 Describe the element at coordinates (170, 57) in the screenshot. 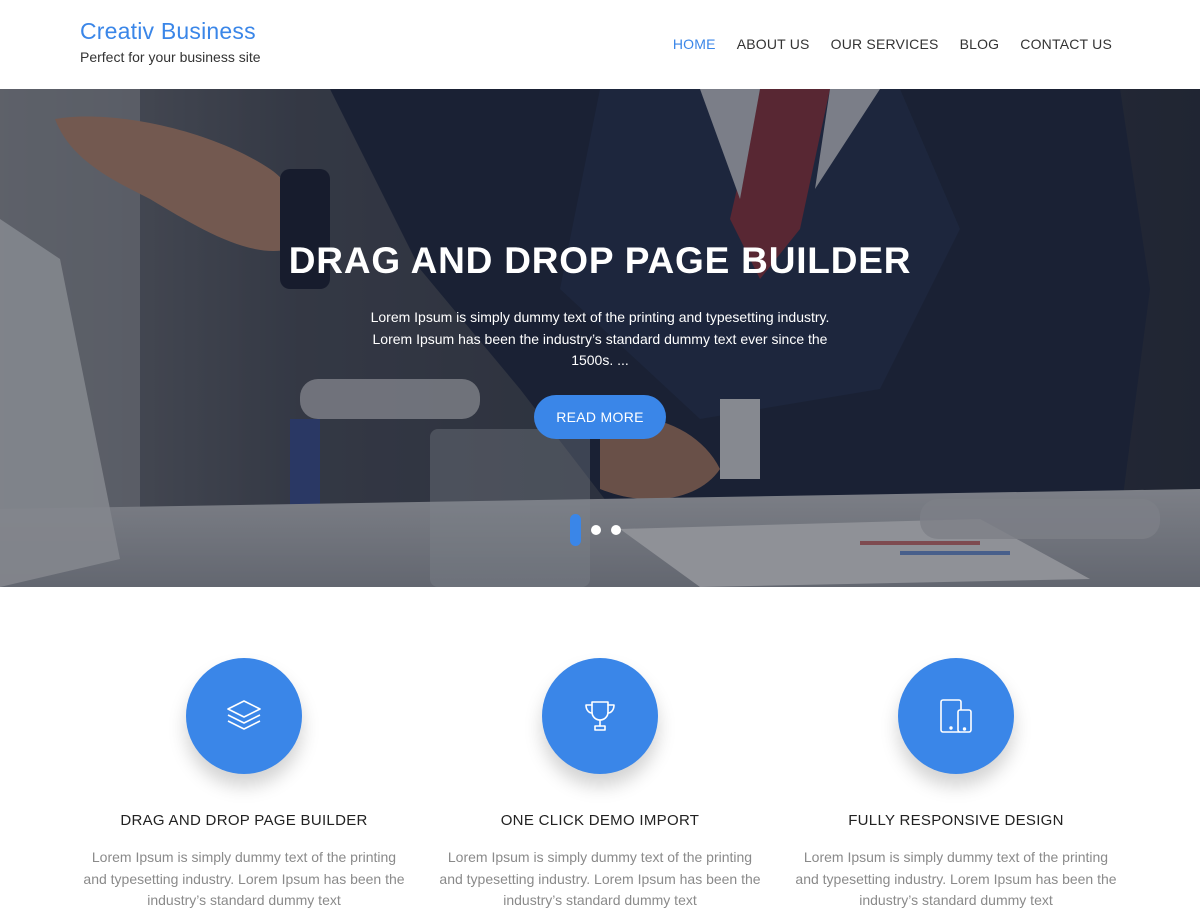

I see `site-tagline: Perfect for your business site` at that location.